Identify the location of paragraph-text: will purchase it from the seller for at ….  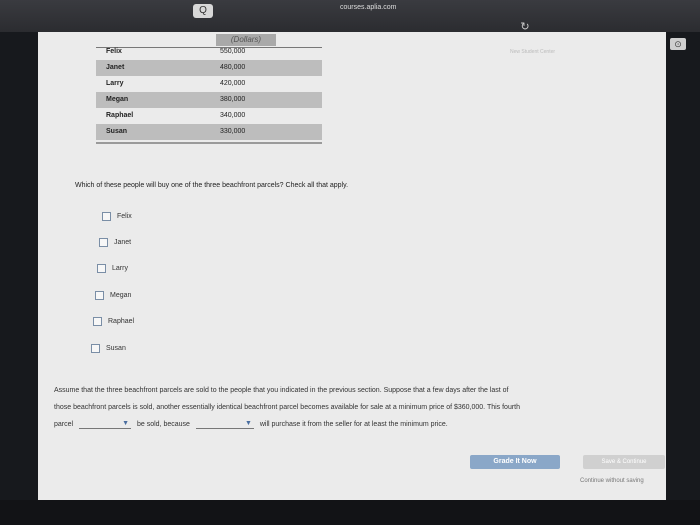
(353, 424).